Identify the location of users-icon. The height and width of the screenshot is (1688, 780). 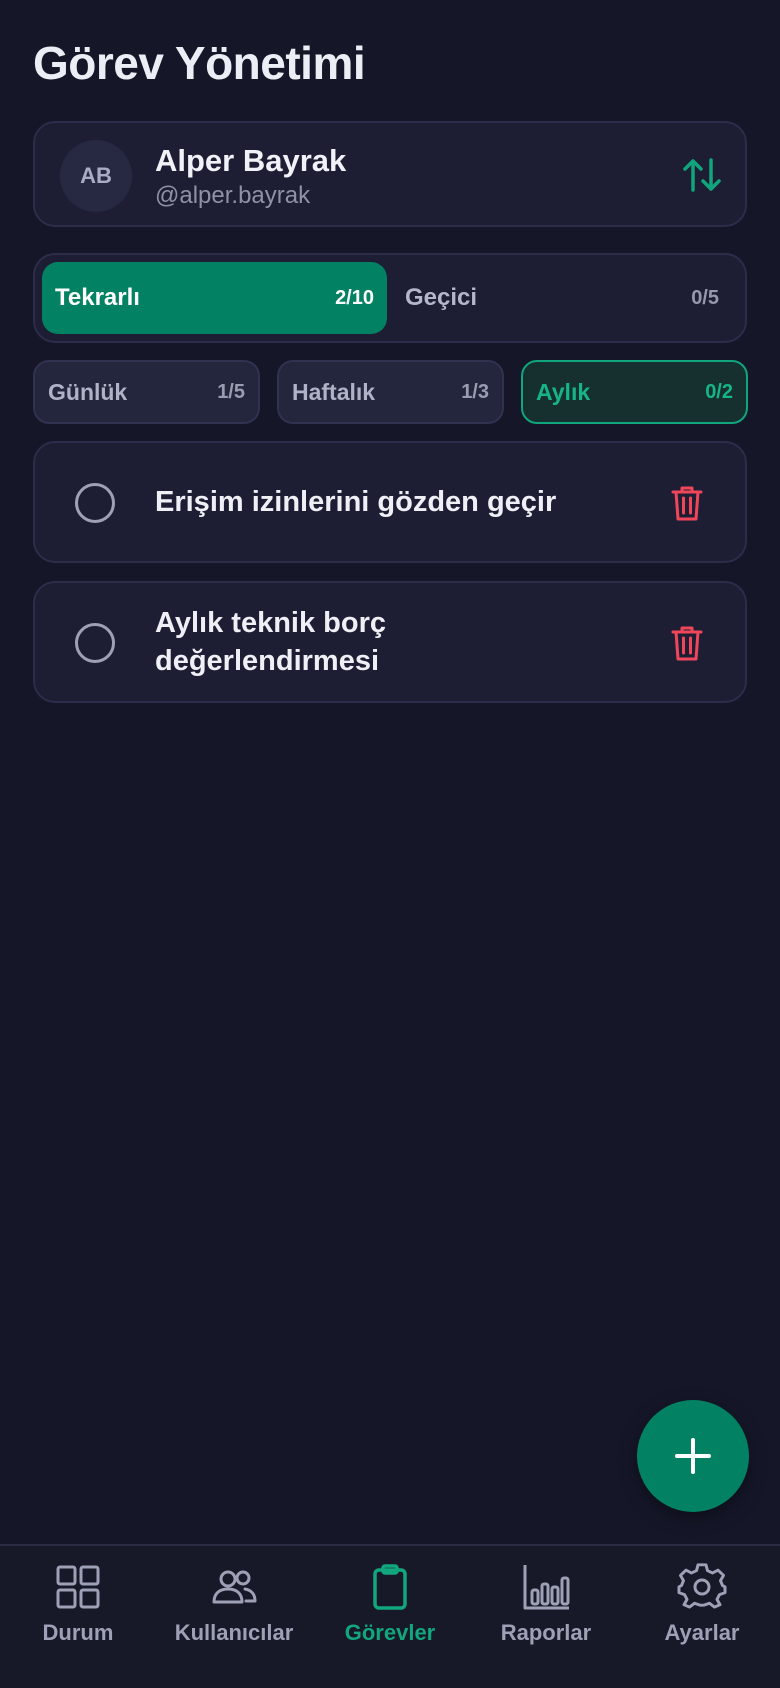
(234, 1587).